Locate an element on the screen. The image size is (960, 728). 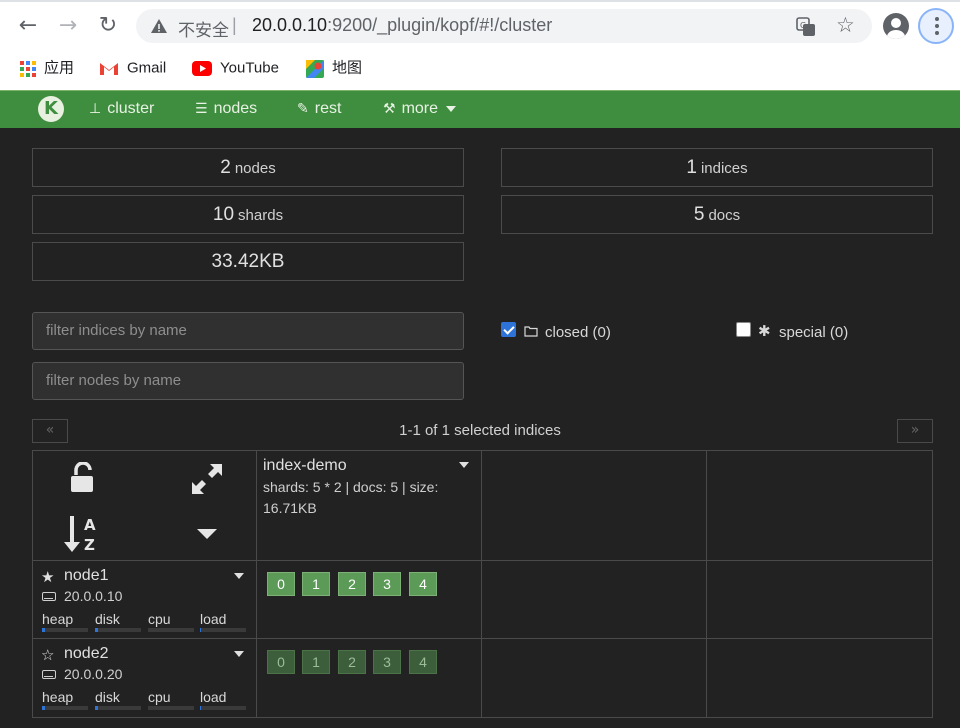
kopf-logo: K is located at coordinates (51, 109).